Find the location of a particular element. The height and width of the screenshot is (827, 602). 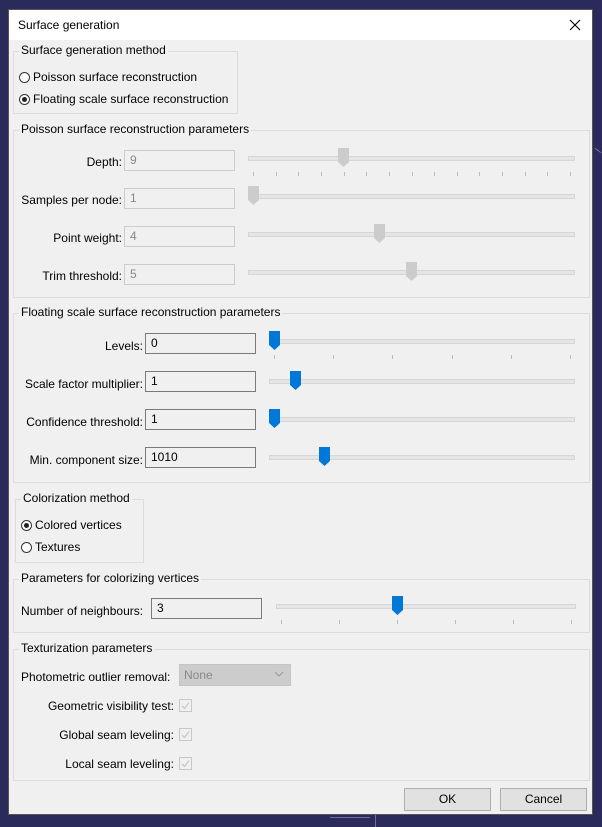

min-component-size-slider is located at coordinates (422, 458).